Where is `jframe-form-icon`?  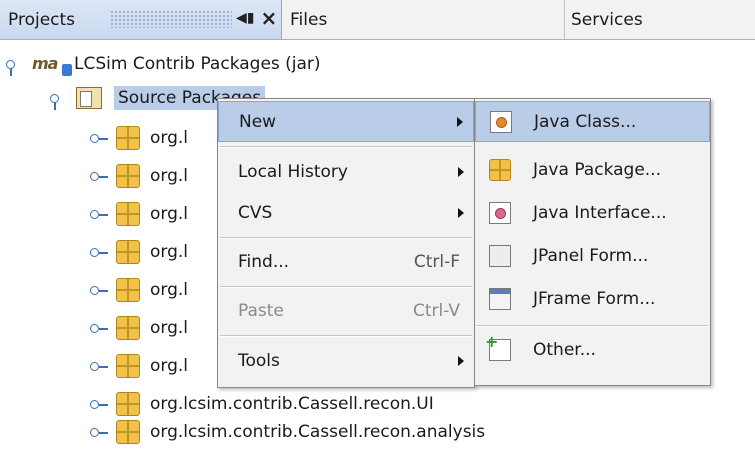 jframe-form-icon is located at coordinates (500, 298).